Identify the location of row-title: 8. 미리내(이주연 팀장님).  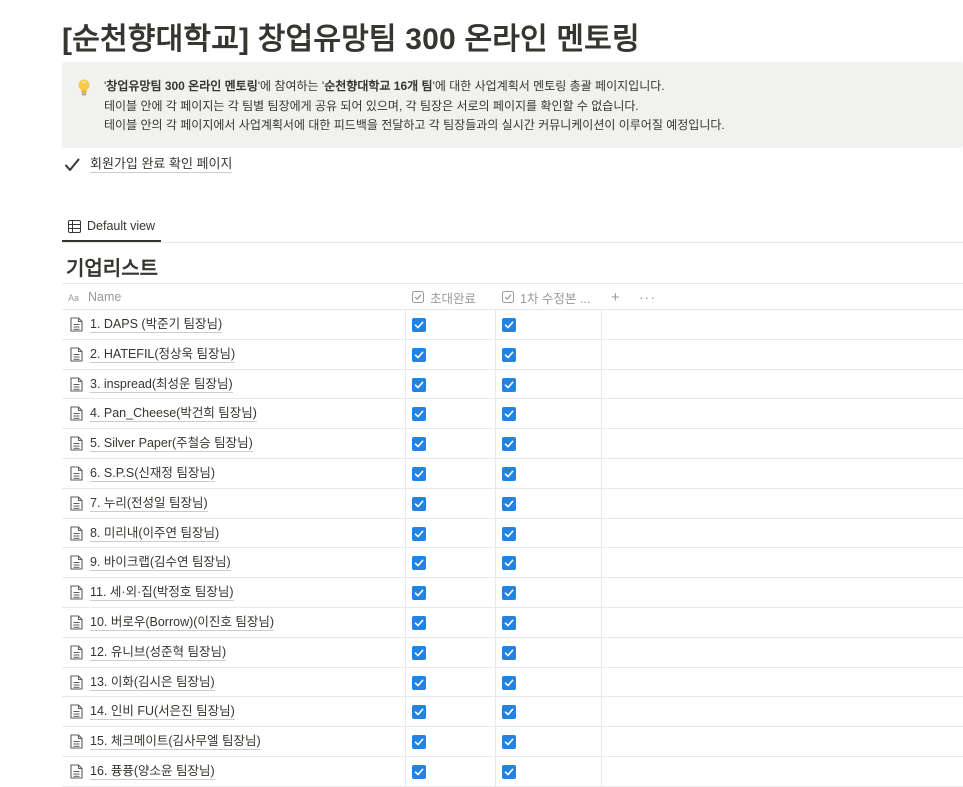
(155, 534).